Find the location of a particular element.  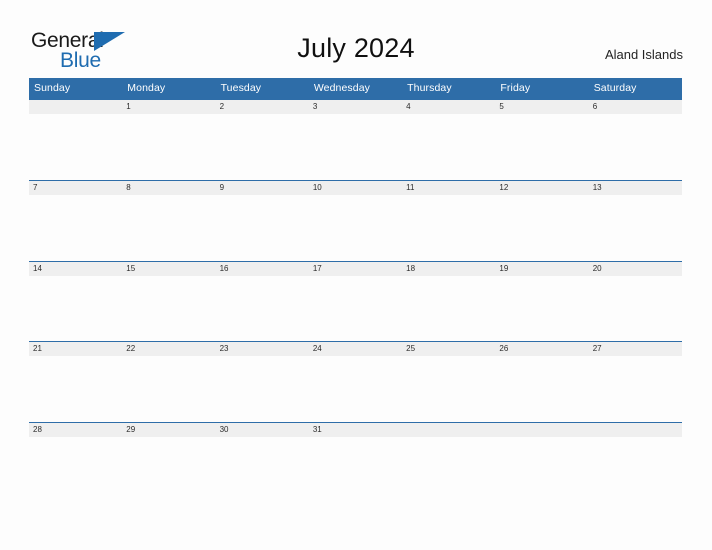

day-number: 21 is located at coordinates (75, 349).